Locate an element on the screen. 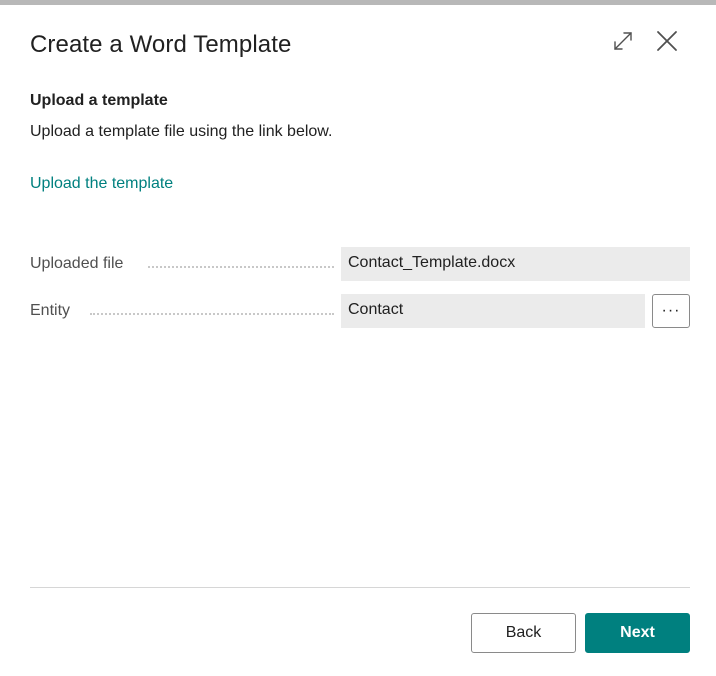 This screenshot has height=676, width=716. section-heading: Upload a template is located at coordinates (99, 100).